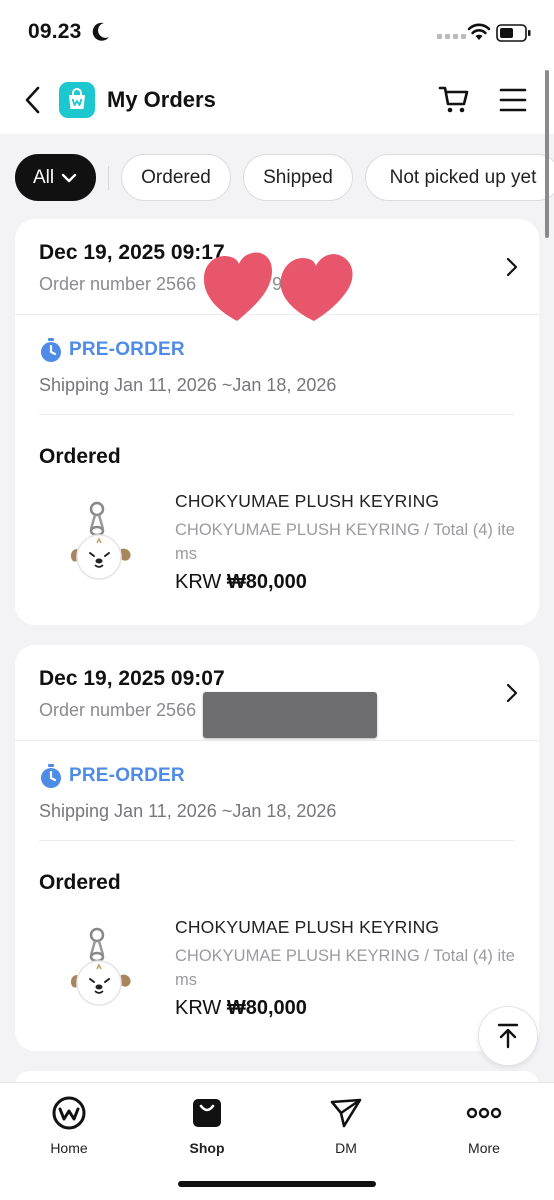  Describe the element at coordinates (69, 1148) in the screenshot. I see `nav-label: Home` at that location.